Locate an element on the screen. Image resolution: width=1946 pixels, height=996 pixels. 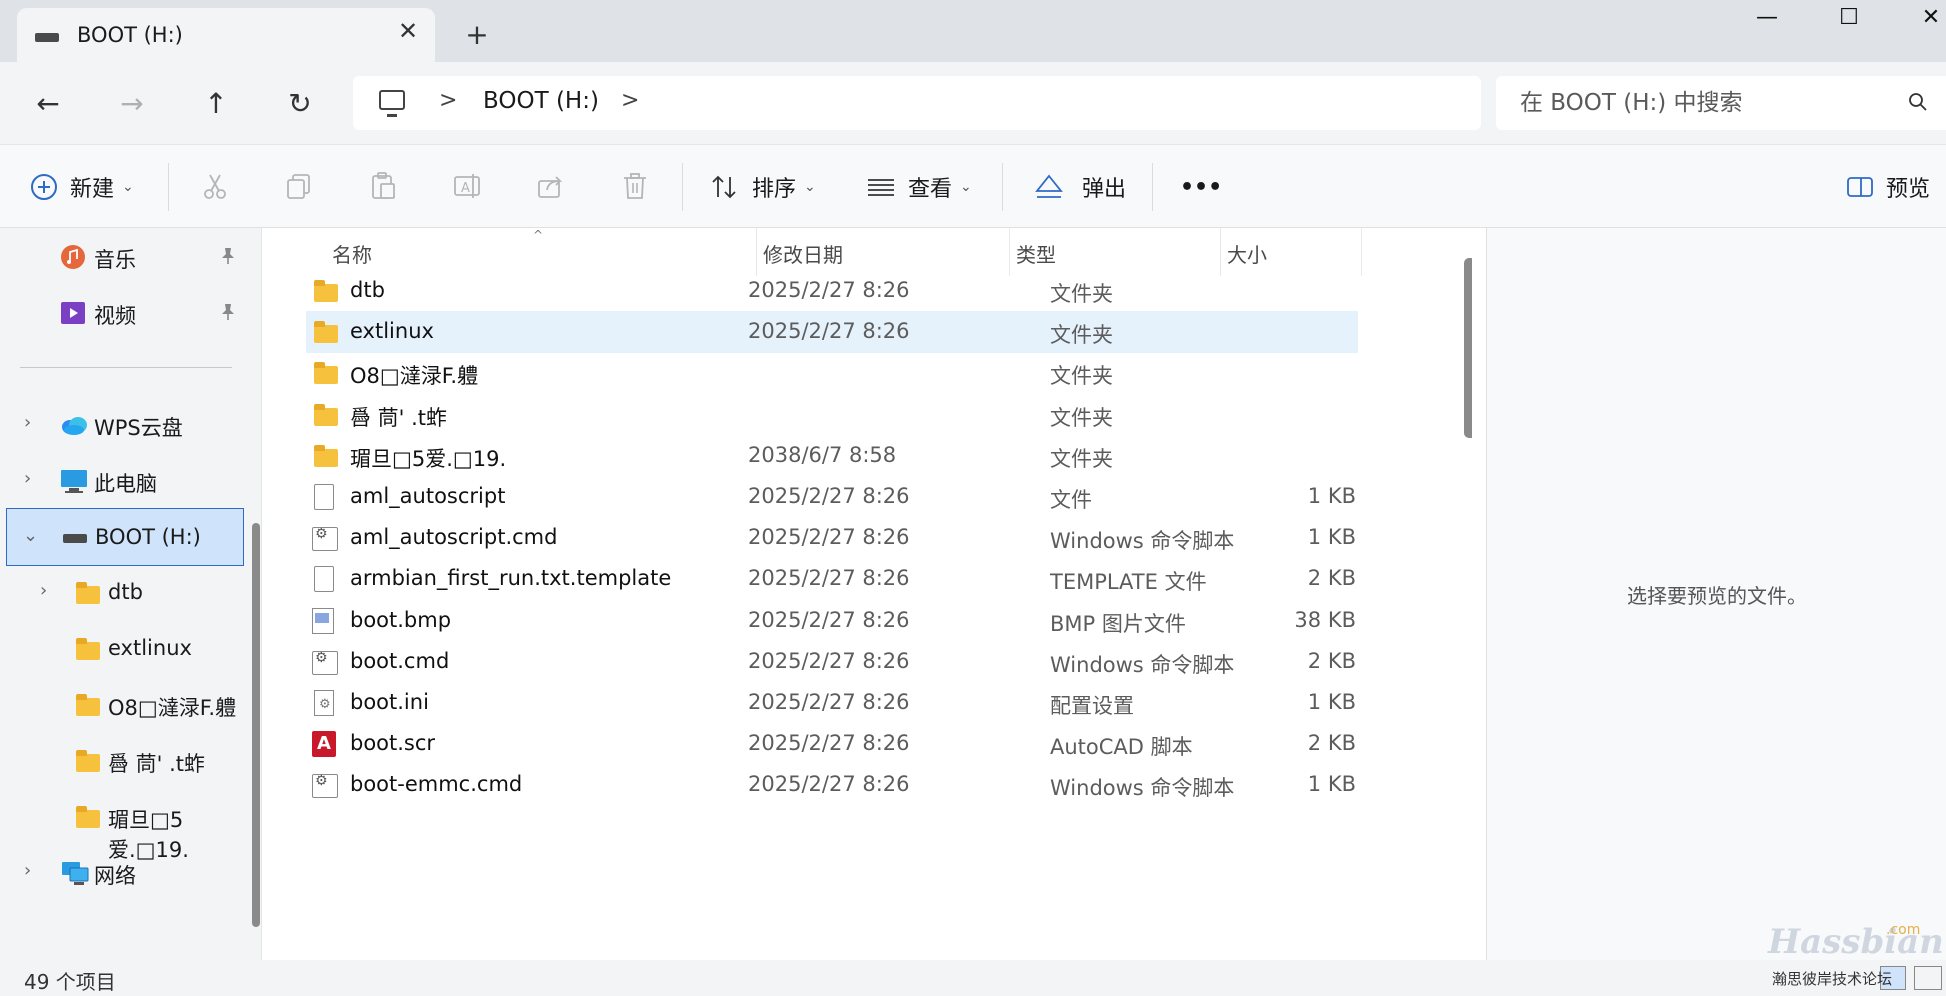
folder-icon is located at coordinates (88, 705).